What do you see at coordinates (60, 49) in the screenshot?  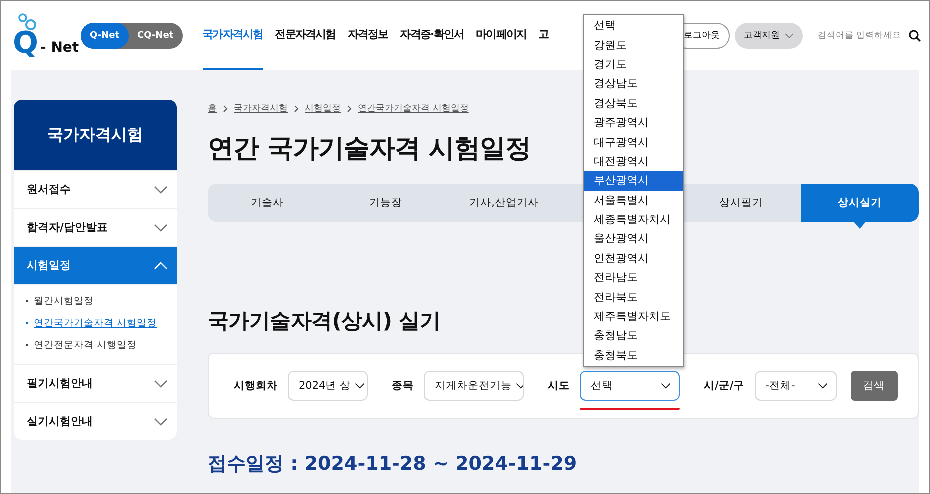 I see `logo-text: - Net` at bounding box center [60, 49].